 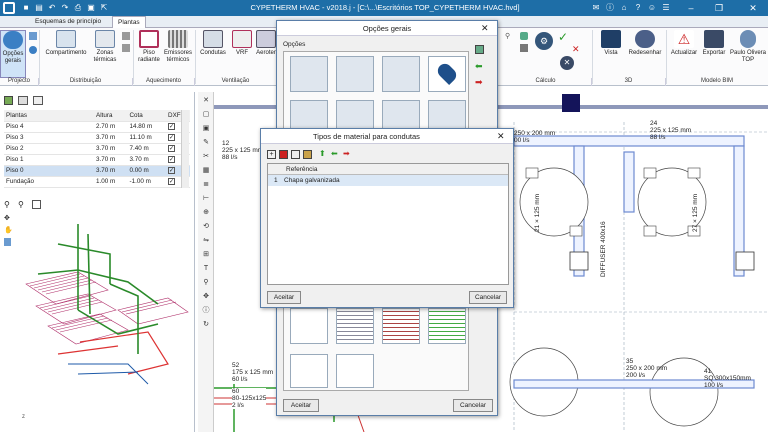 I want to click on check-icon: ✓, so click(x=566, y=37).